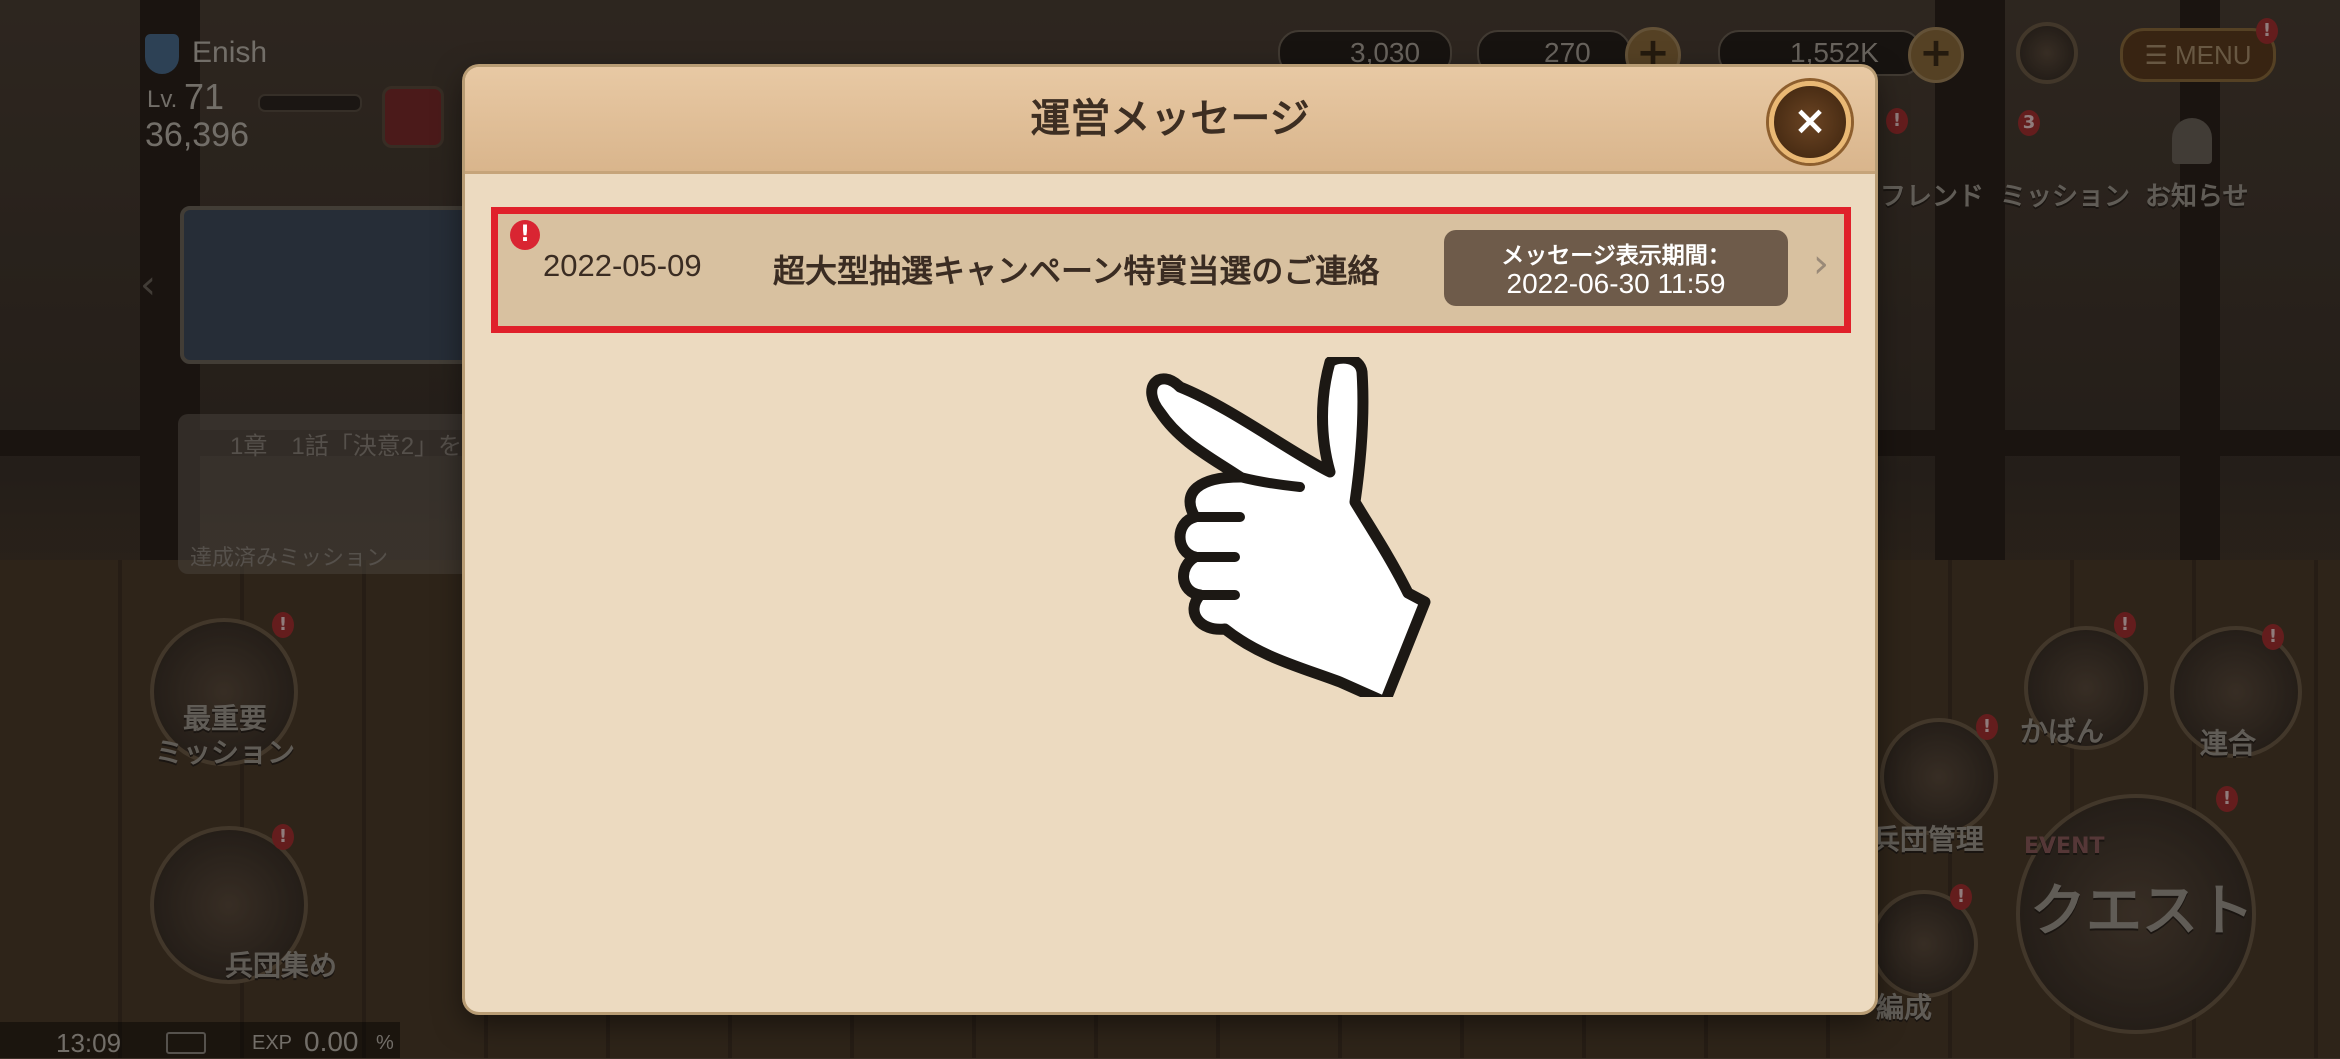  I want to click on dialog-header: 運営メッセージ ×, so click(1170, 120).